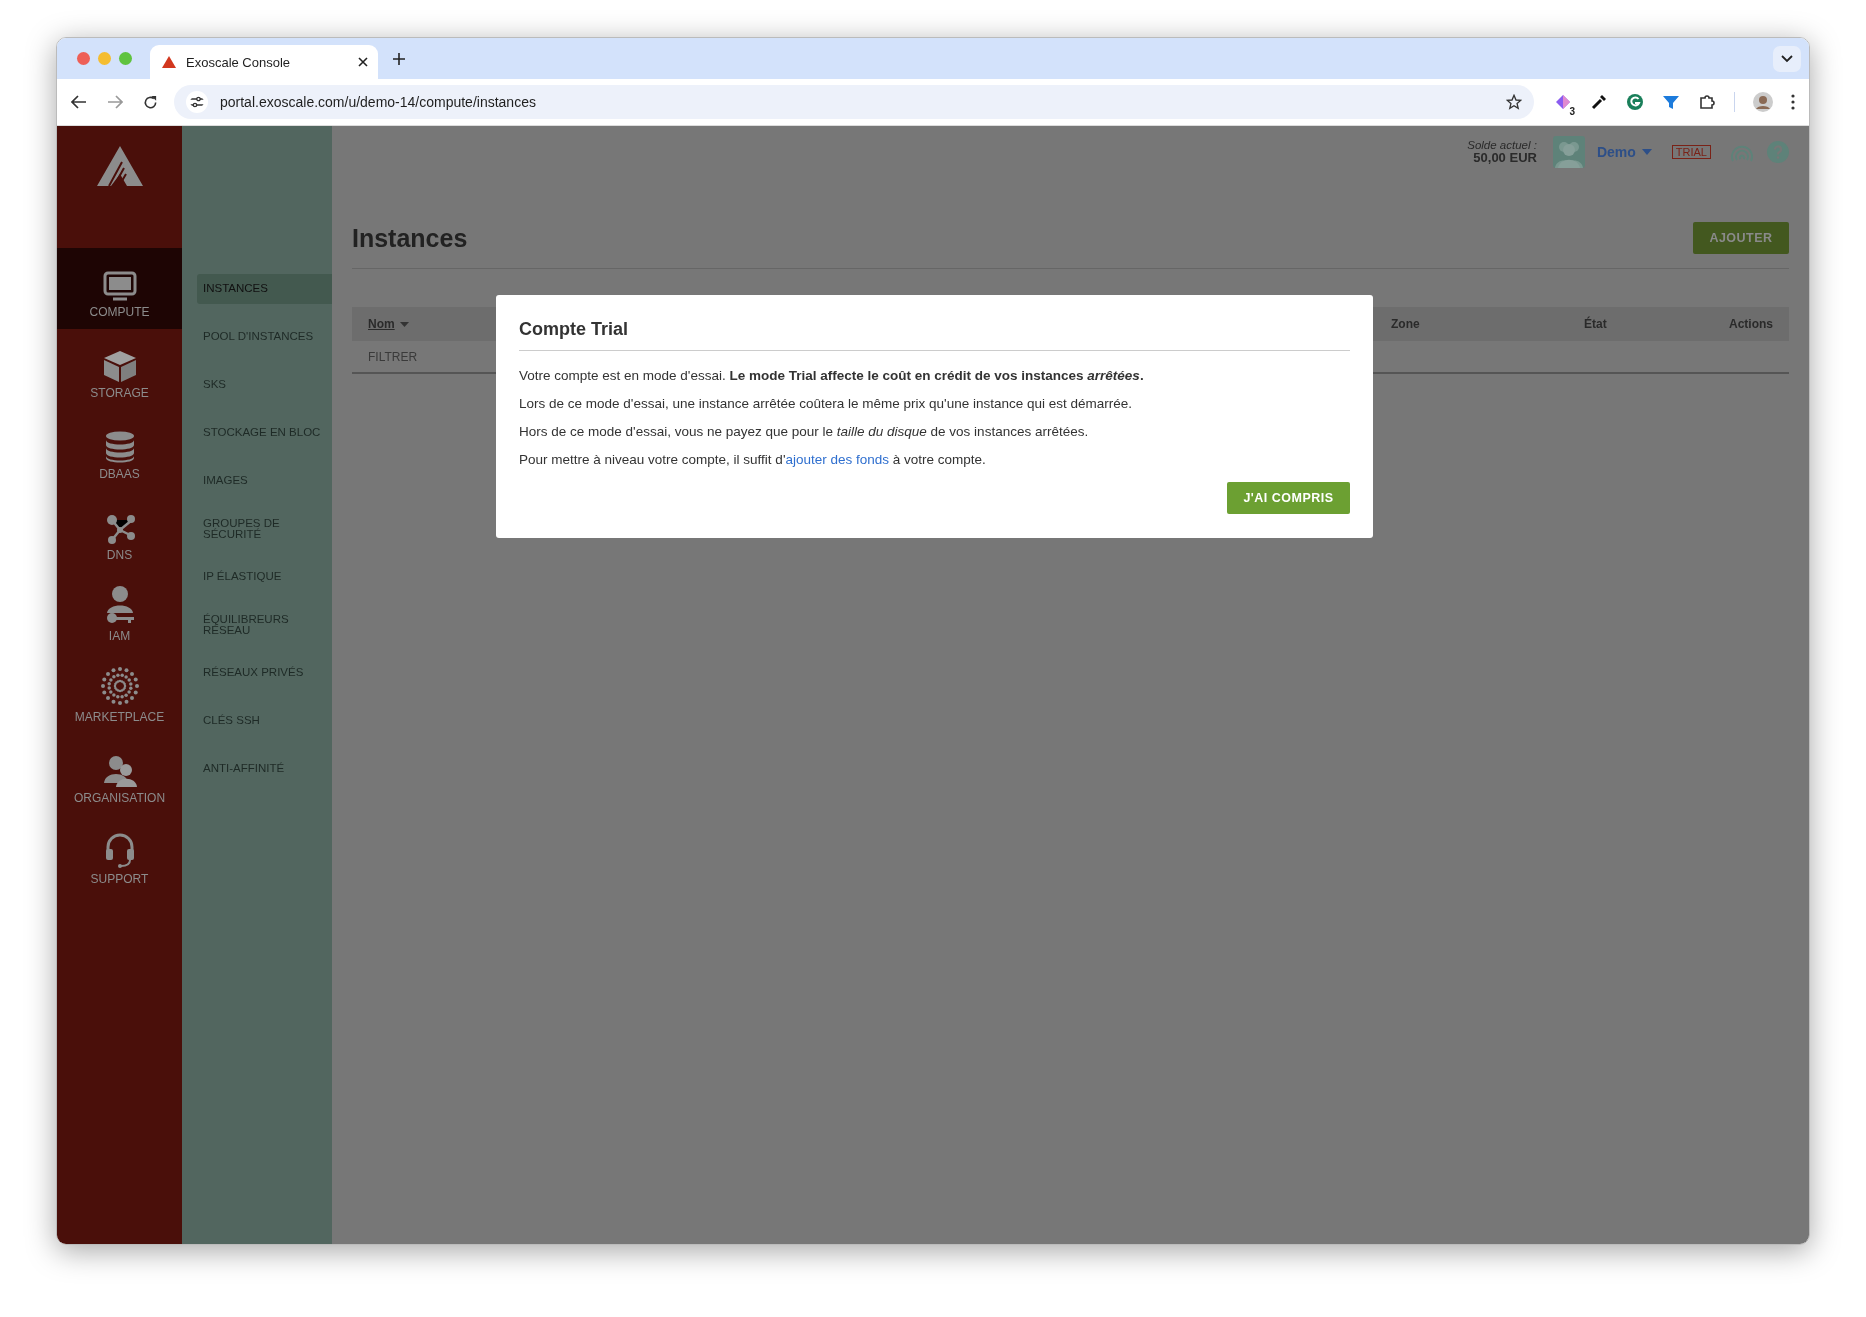 The image size is (1866, 1317). I want to click on sidebar-label: DBAAS, so click(119, 474).